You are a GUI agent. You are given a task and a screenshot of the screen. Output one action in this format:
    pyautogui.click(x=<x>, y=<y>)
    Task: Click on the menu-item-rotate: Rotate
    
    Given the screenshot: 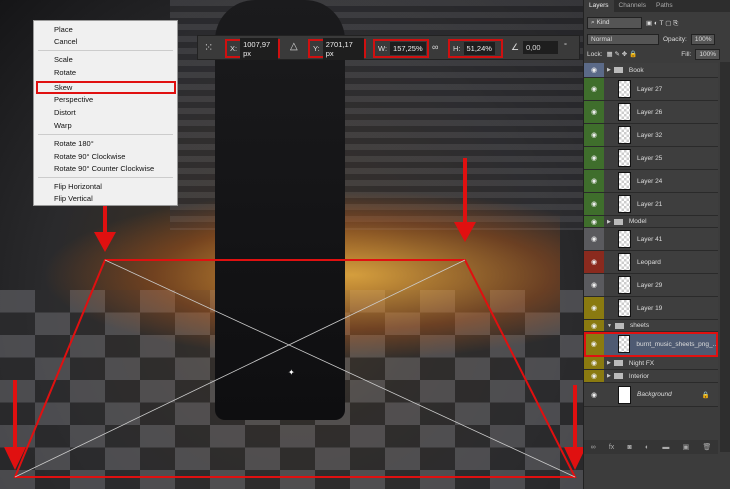 What is the action you would take?
    pyautogui.click(x=65, y=72)
    